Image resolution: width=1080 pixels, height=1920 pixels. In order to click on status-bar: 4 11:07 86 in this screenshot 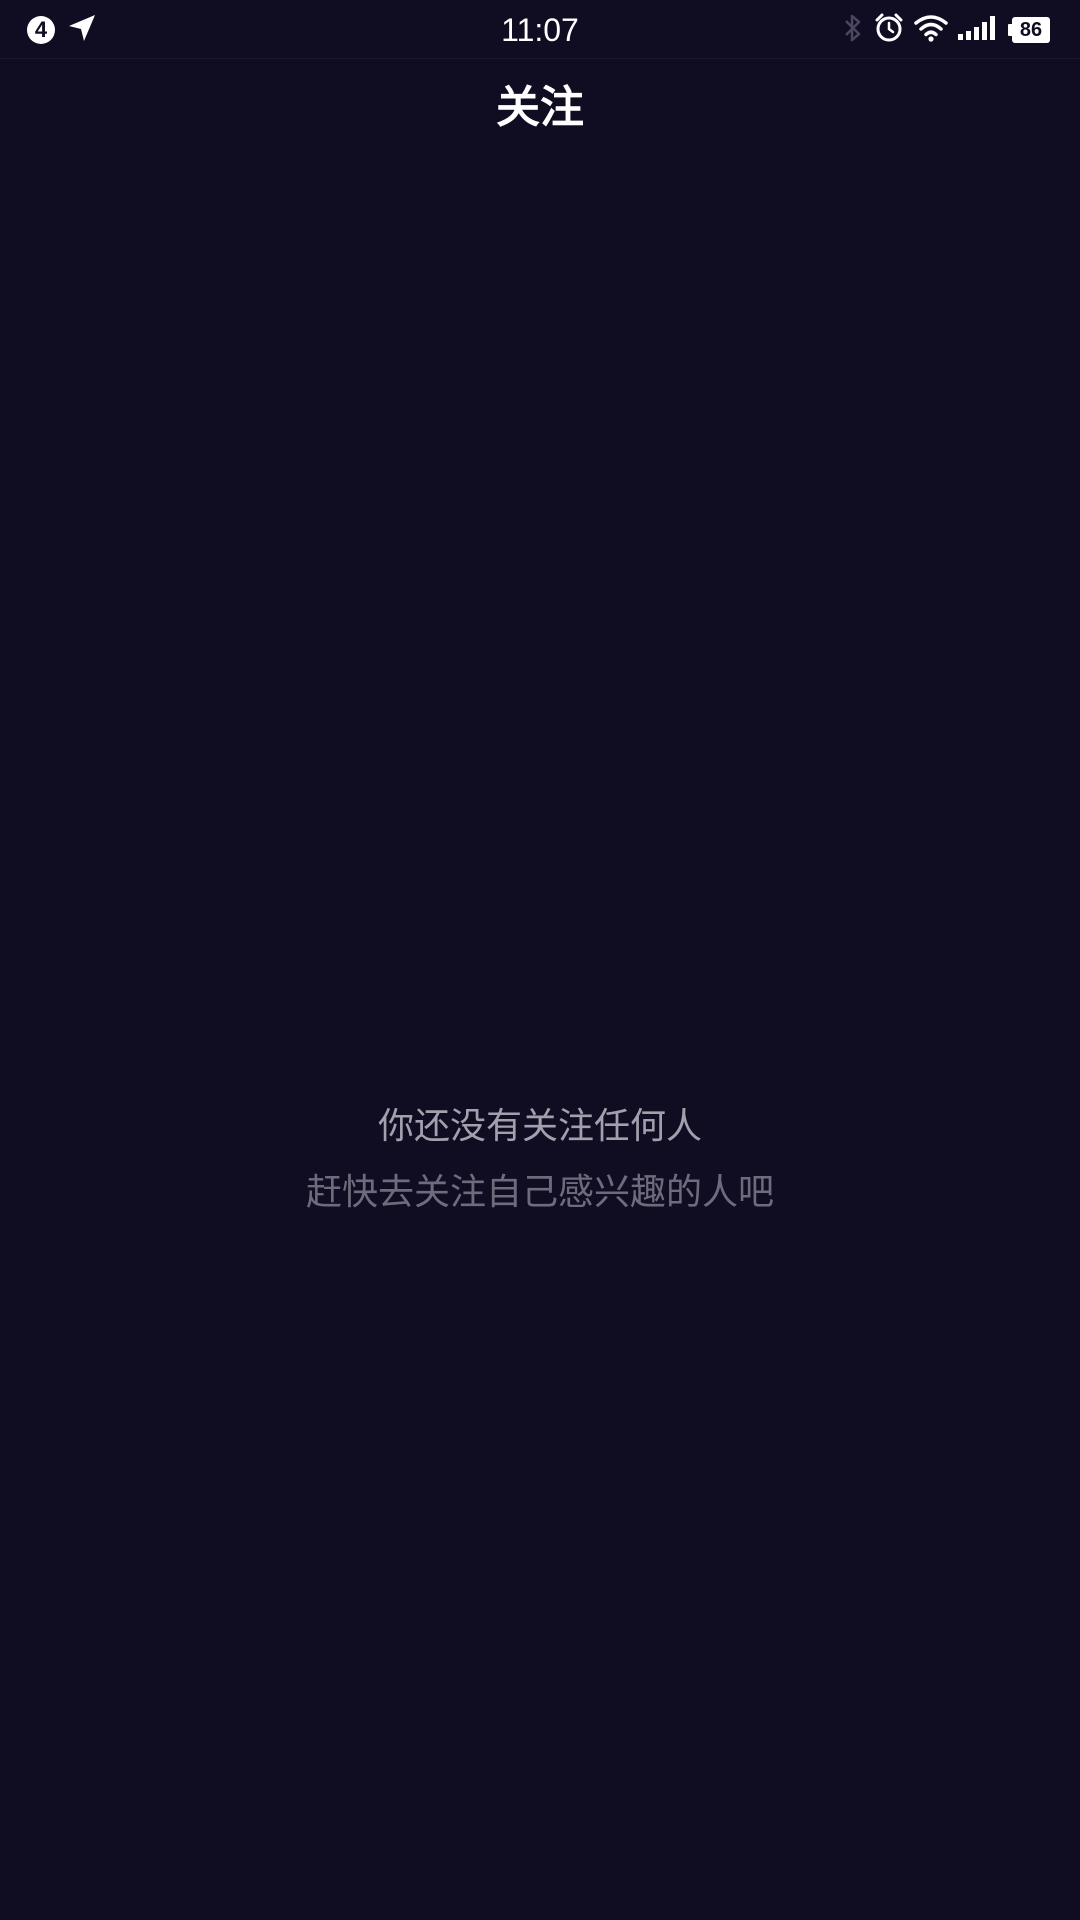, I will do `click(540, 29)`.